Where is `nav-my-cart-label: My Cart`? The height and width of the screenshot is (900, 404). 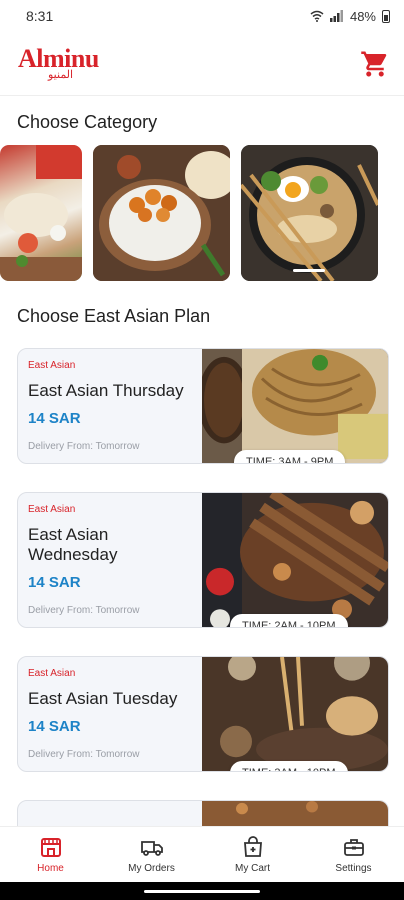
nav-my-cart-label: My Cart is located at coordinates (252, 868).